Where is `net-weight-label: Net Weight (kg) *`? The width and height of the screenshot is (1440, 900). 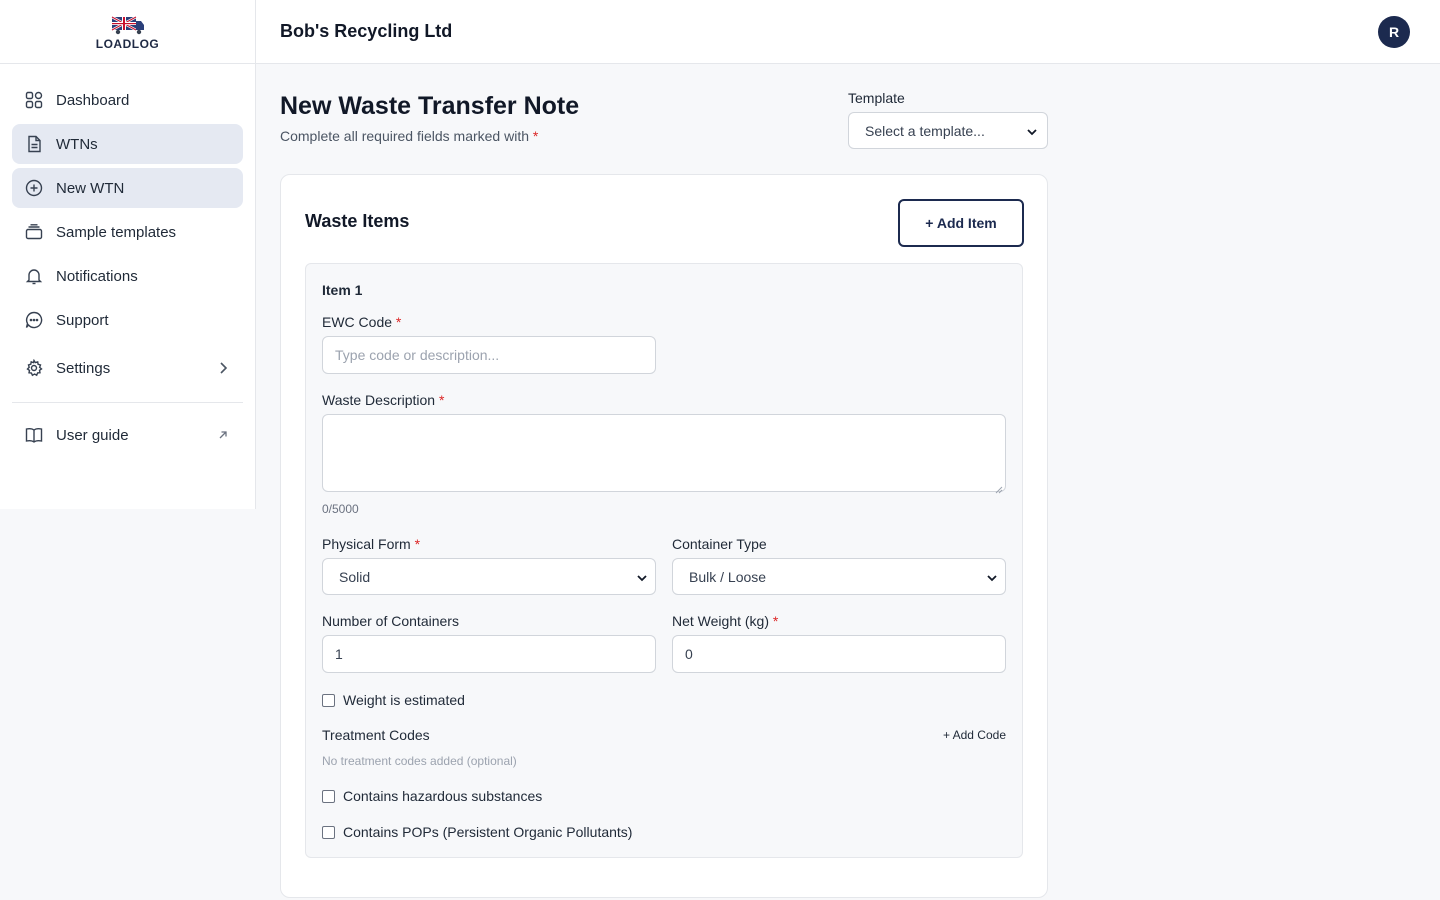
net-weight-label: Net Weight (kg) * is located at coordinates (725, 621).